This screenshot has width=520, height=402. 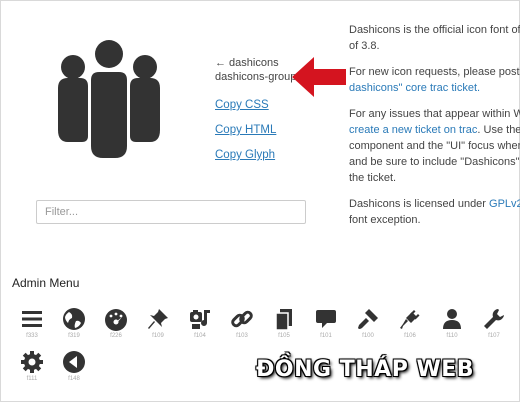 I want to click on copy-glyph-link: Copy Glyph, so click(x=258, y=155).